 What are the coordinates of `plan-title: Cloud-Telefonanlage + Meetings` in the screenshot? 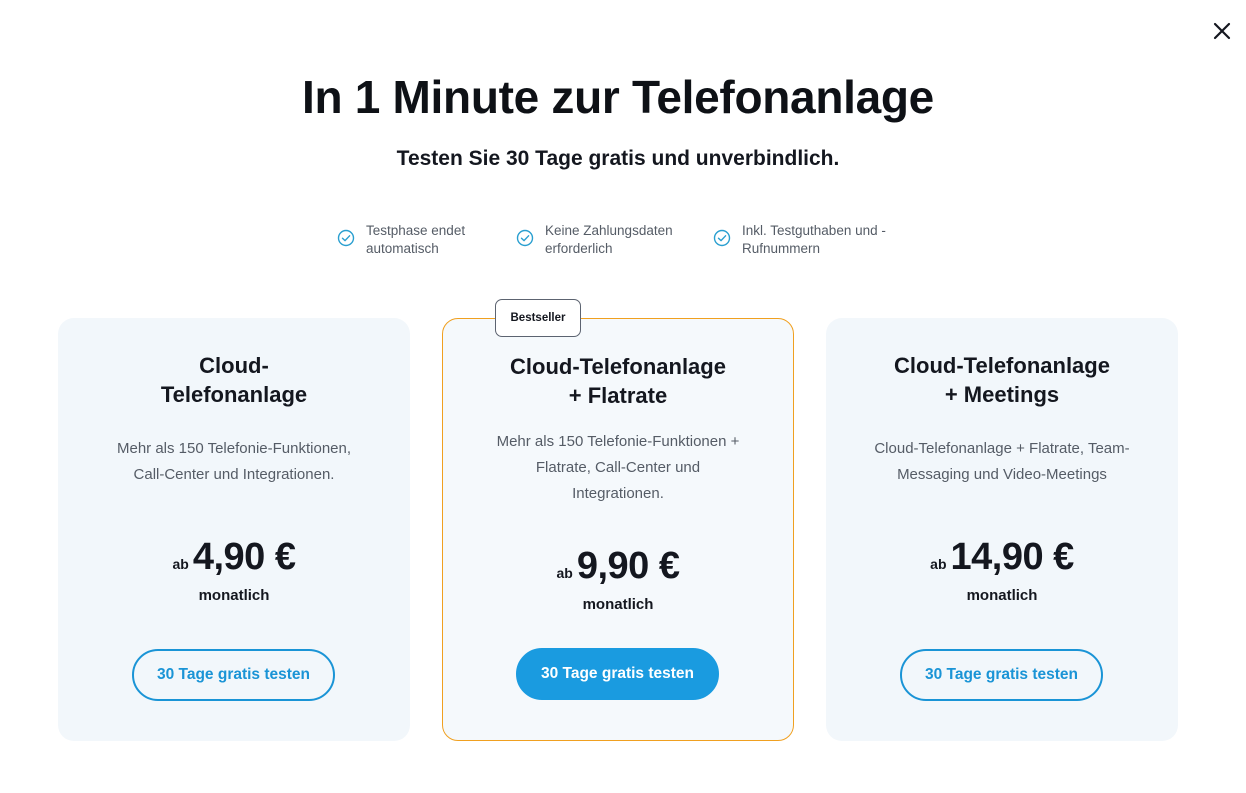 It's located at (1002, 380).